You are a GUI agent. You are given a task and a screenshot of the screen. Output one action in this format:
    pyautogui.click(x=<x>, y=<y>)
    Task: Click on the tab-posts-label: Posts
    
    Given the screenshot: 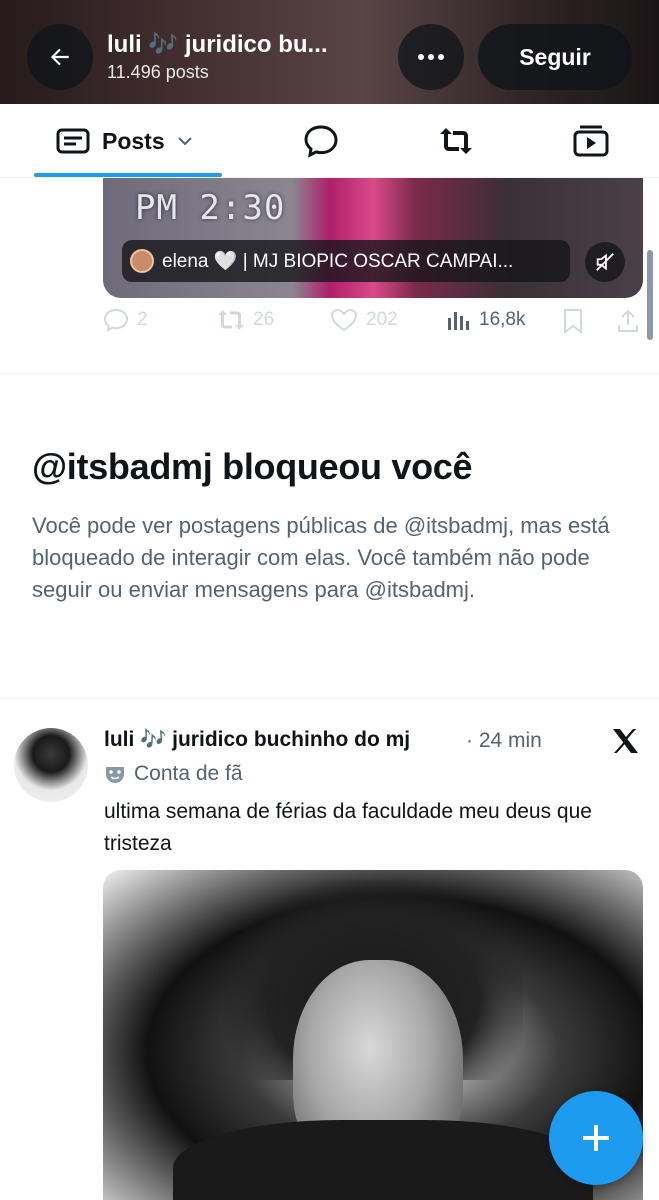 What is the action you would take?
    pyautogui.click(x=133, y=140)
    